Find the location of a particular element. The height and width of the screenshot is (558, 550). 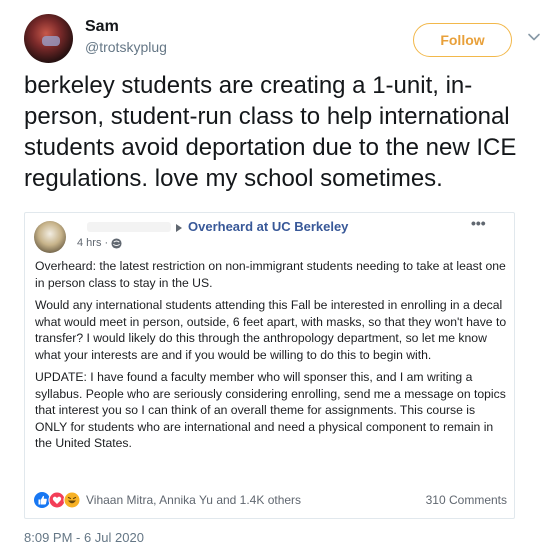

redacted-poster-name is located at coordinates (129, 227).